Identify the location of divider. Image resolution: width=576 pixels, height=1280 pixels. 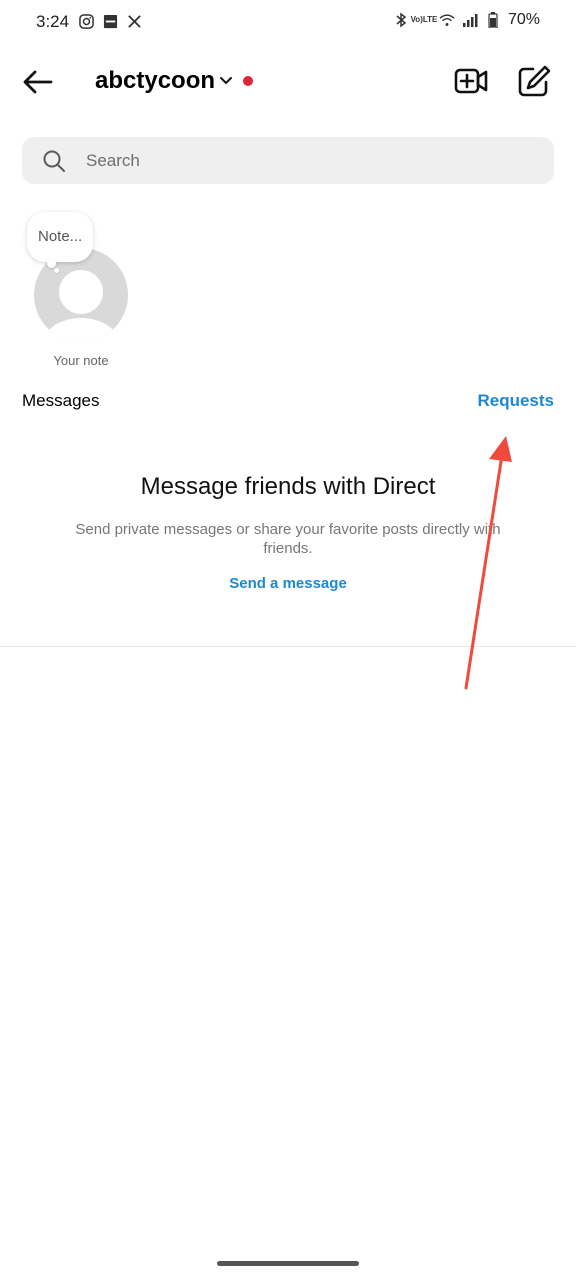
(288, 646).